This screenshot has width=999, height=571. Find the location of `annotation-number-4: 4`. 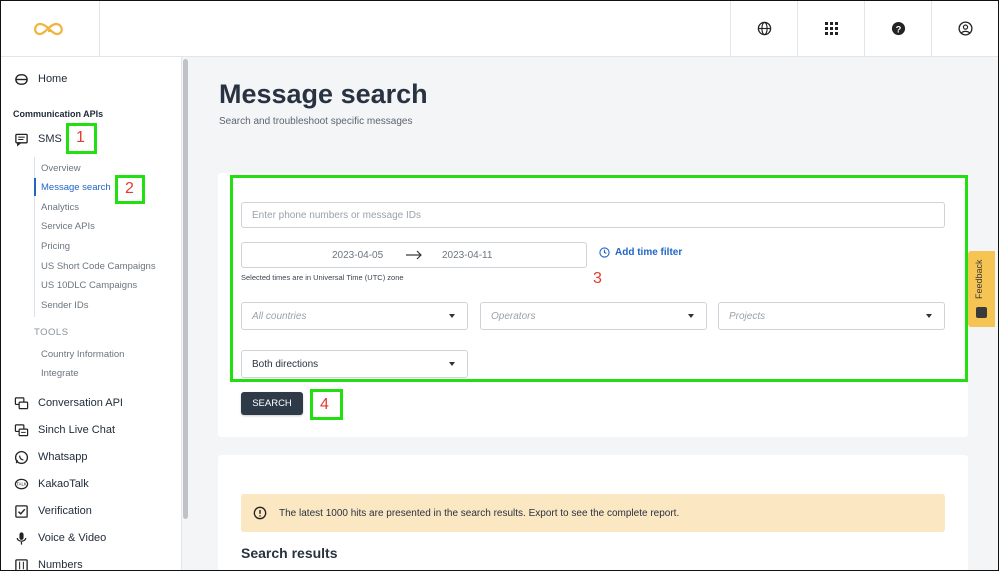

annotation-number-4: 4 is located at coordinates (324, 404).